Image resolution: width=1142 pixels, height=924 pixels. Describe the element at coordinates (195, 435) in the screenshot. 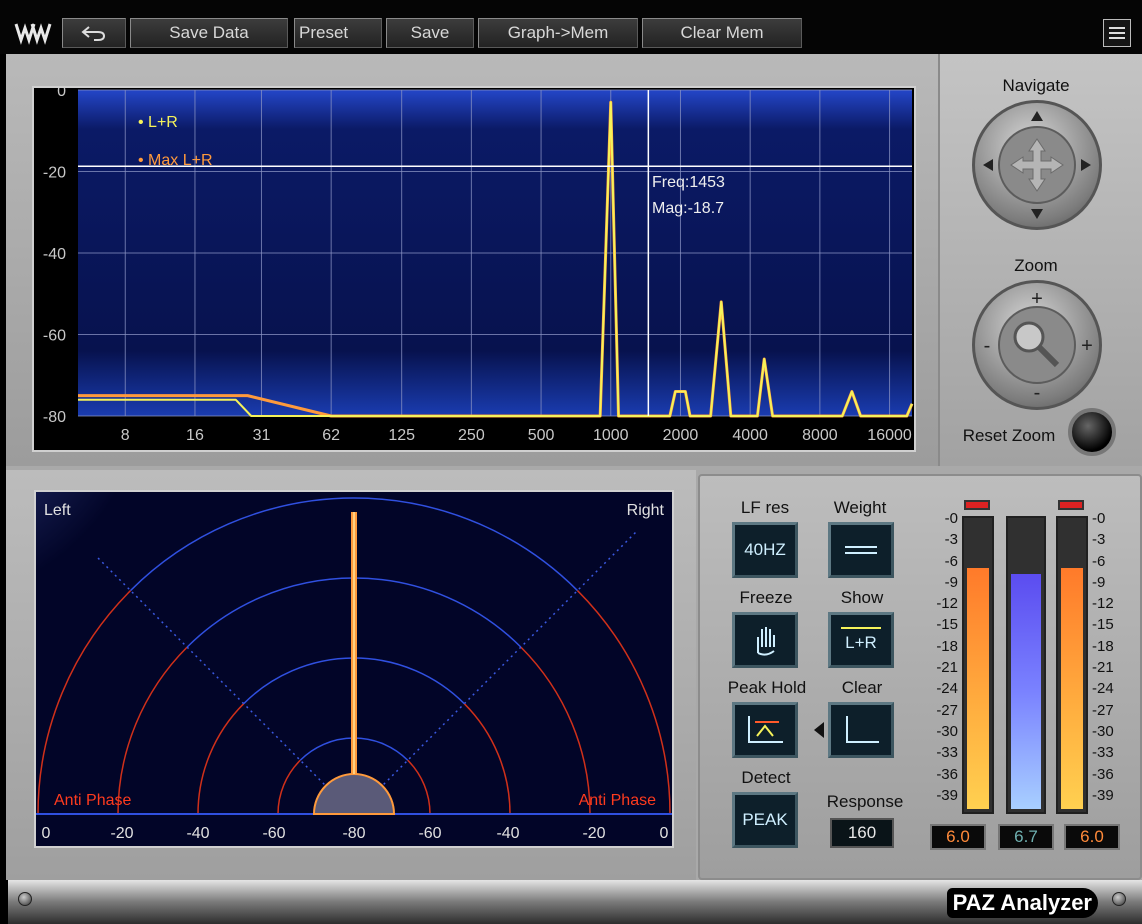

I see `x-tick-label: 16` at that location.